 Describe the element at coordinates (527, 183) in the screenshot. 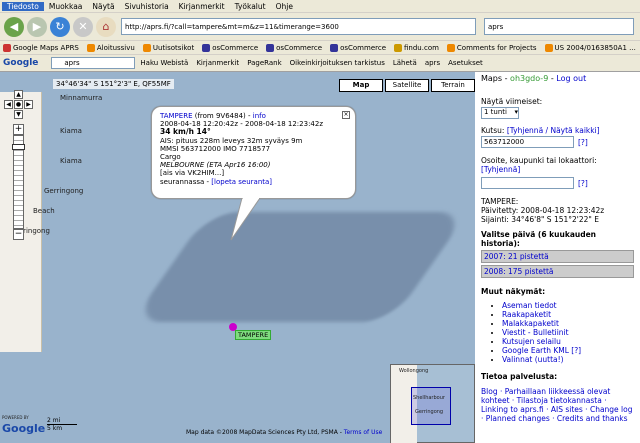

I see `address-input` at that location.